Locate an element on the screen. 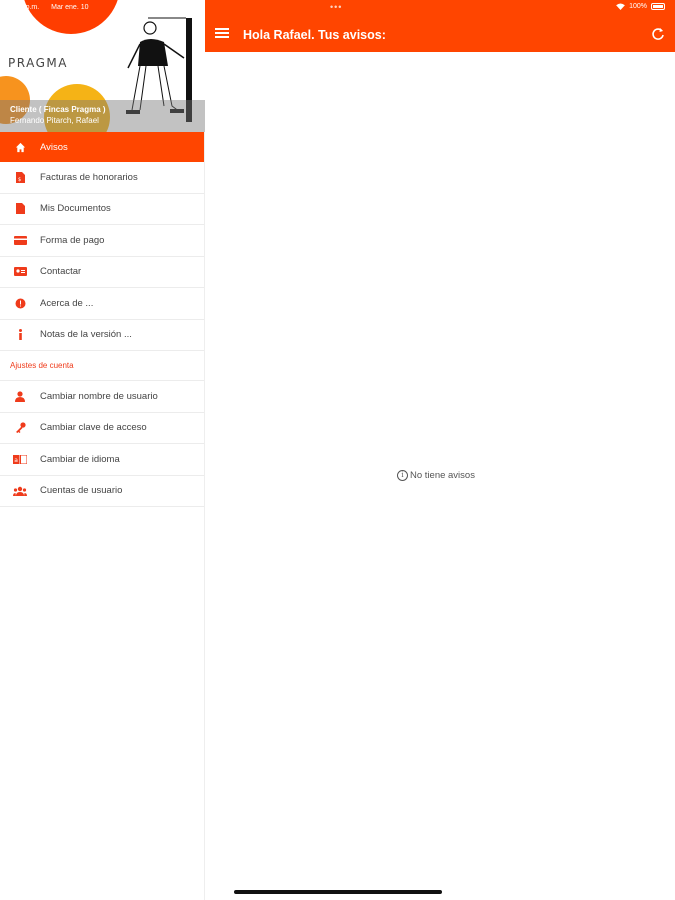  sidebar-item-label: Facturas de honorarios is located at coordinates (89, 177).